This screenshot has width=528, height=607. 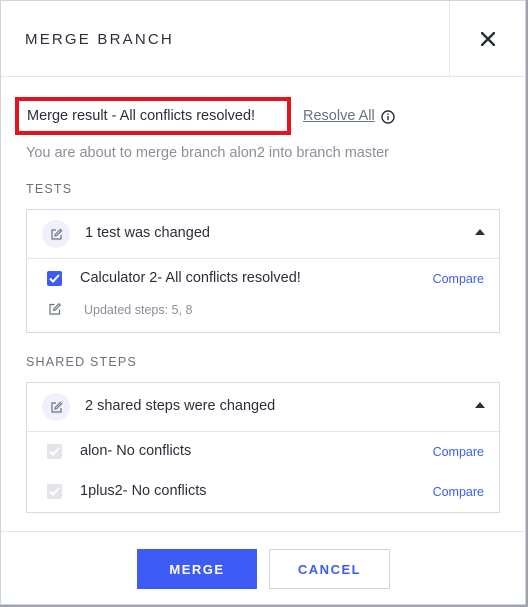 I want to click on dialog-title: MERGE BRANCH, so click(x=99, y=39).